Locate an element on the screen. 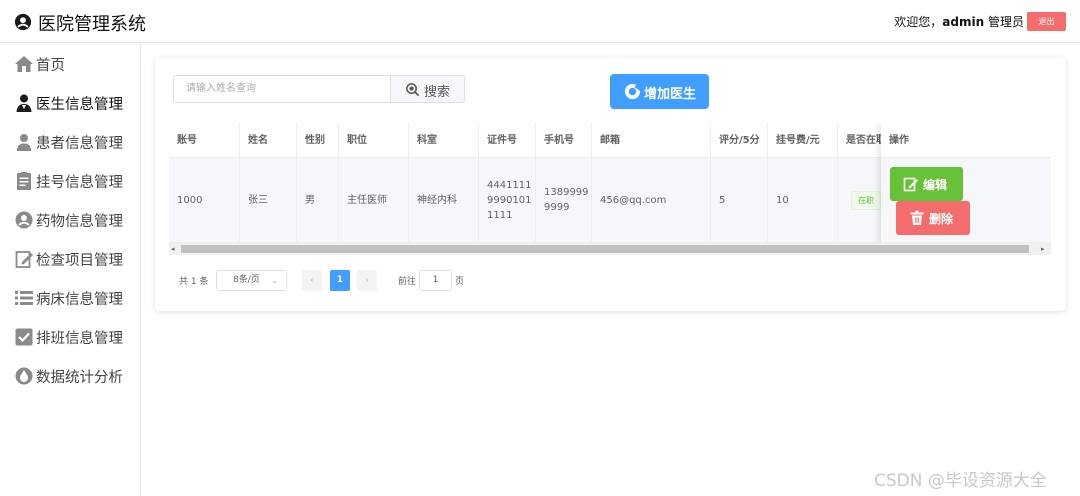 This screenshot has height=496, width=1080. horizontal-scrollbar: ◂ ▸ is located at coordinates (610, 249).